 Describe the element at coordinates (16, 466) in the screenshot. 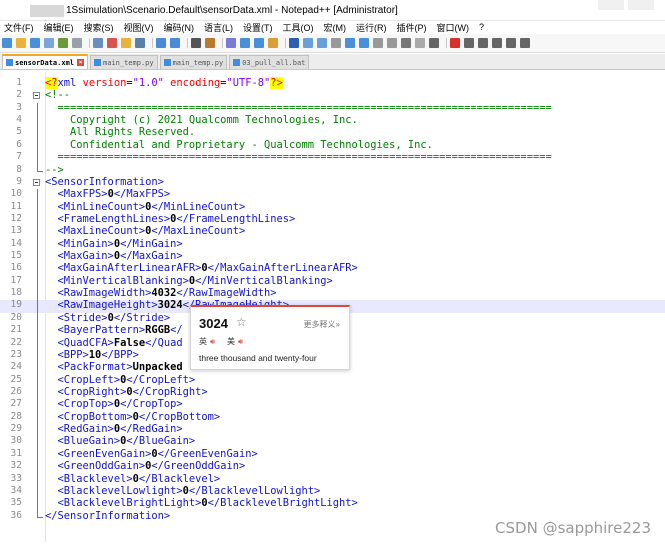

I see `line-number: 32` at that location.